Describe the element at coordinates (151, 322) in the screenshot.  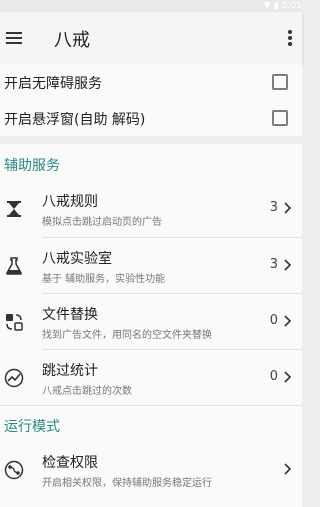
I see `list-item-file-replace: 文件替换 找到广告文件，用同名的空文件夹替换 0` at that location.